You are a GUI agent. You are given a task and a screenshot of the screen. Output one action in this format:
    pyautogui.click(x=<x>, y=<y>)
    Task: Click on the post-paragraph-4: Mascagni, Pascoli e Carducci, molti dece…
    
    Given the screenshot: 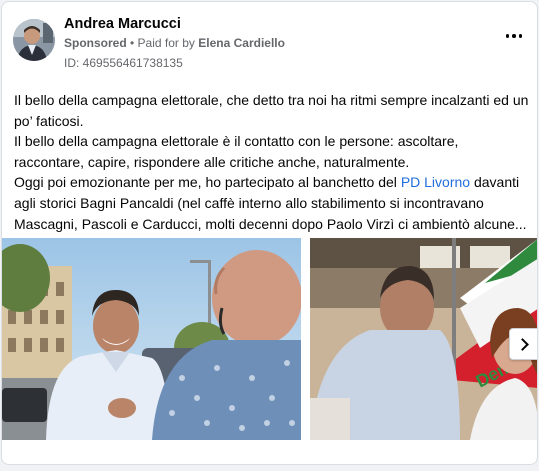 What is the action you would take?
    pyautogui.click(x=270, y=223)
    